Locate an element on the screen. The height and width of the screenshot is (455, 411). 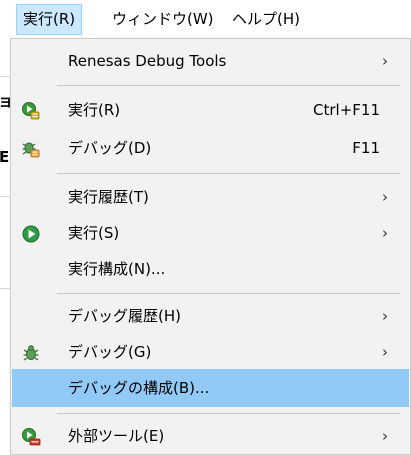
menu-item-external-tools: 外部ツール(E) › is located at coordinates (210, 436).